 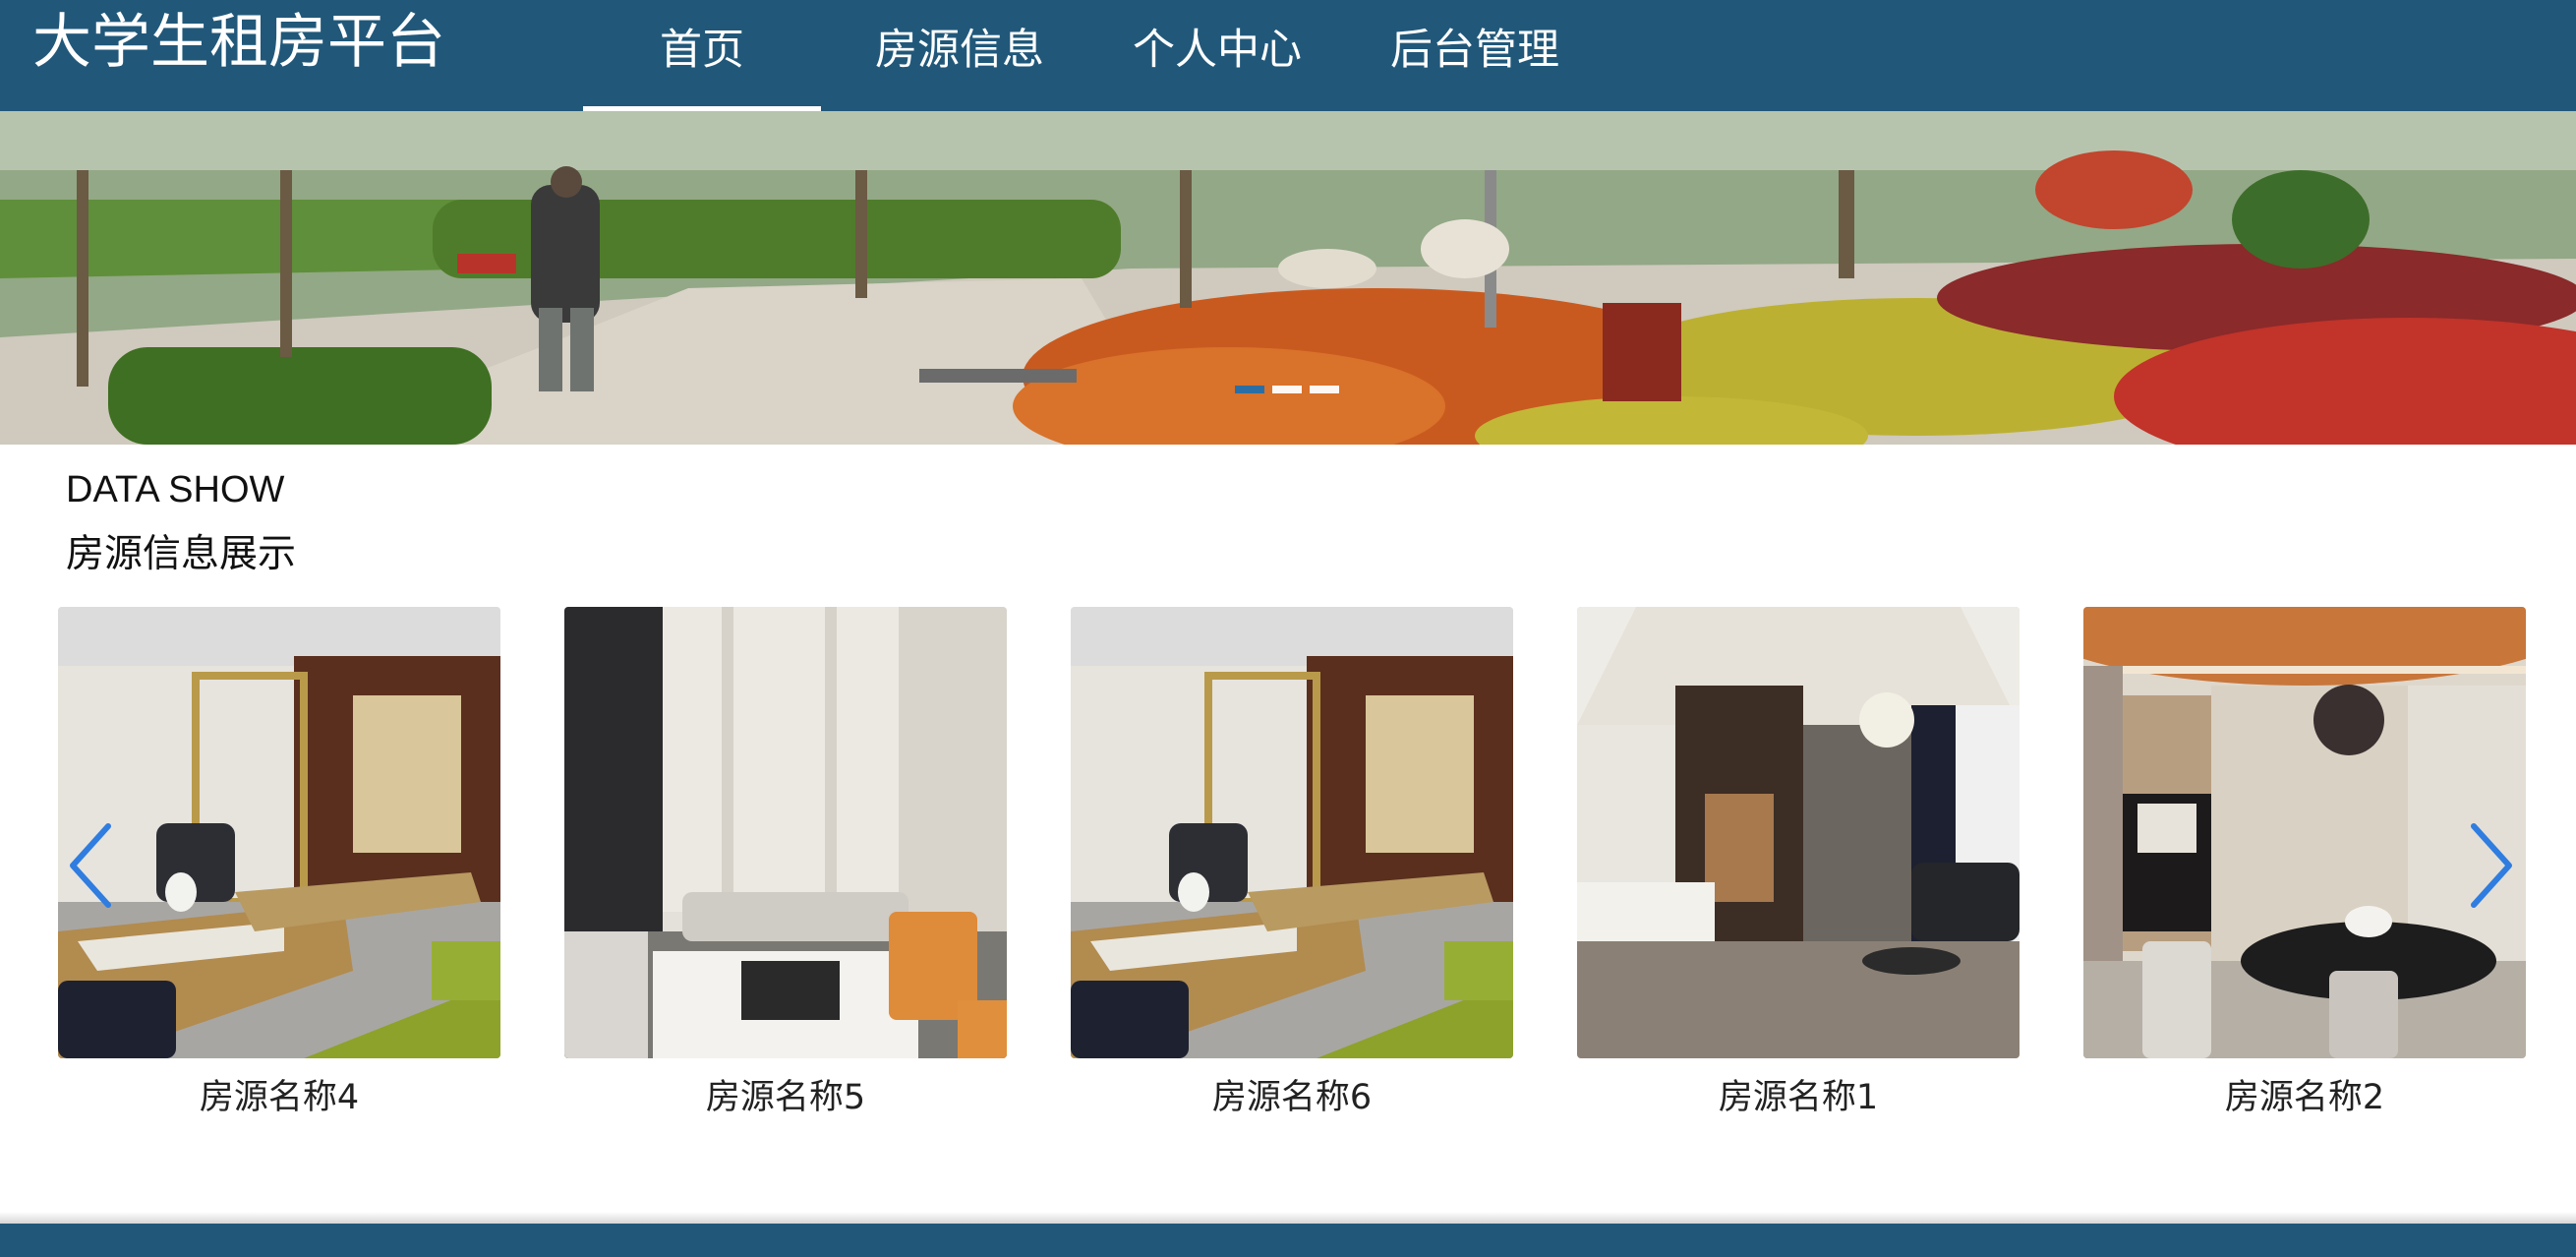 I want to click on nav-item-label: 个人中心, so click(x=1217, y=50).